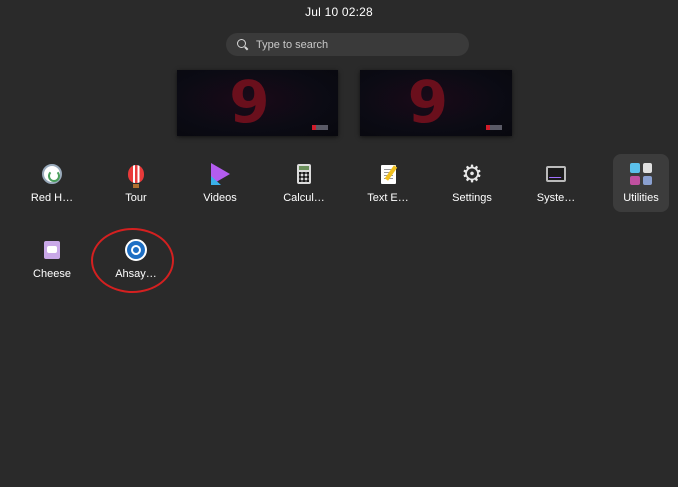 The image size is (678, 487). What do you see at coordinates (472, 198) in the screenshot?
I see `app-label: Settings` at bounding box center [472, 198].